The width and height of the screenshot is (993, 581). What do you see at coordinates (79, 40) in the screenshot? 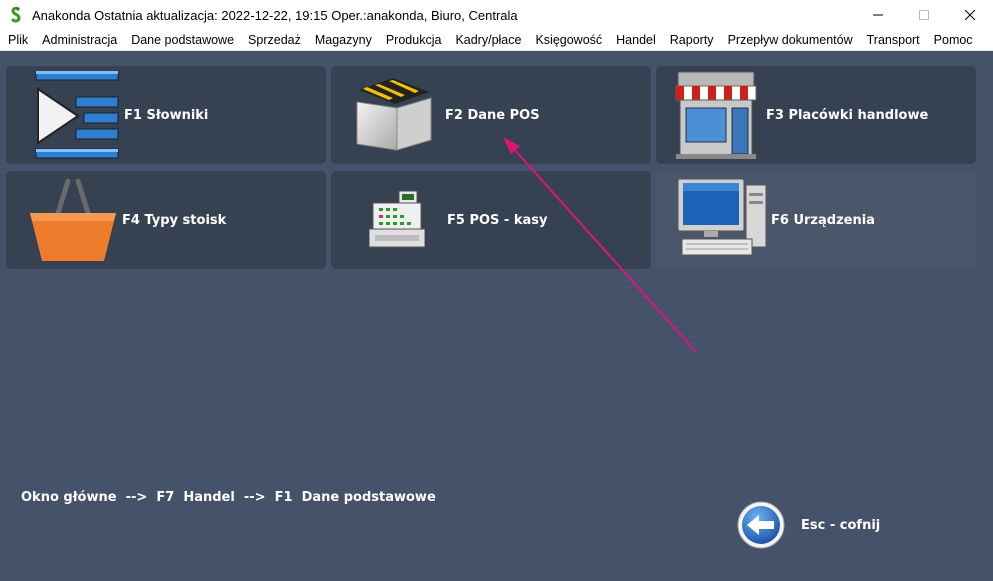
I see `menu-administracja: Administracja` at bounding box center [79, 40].